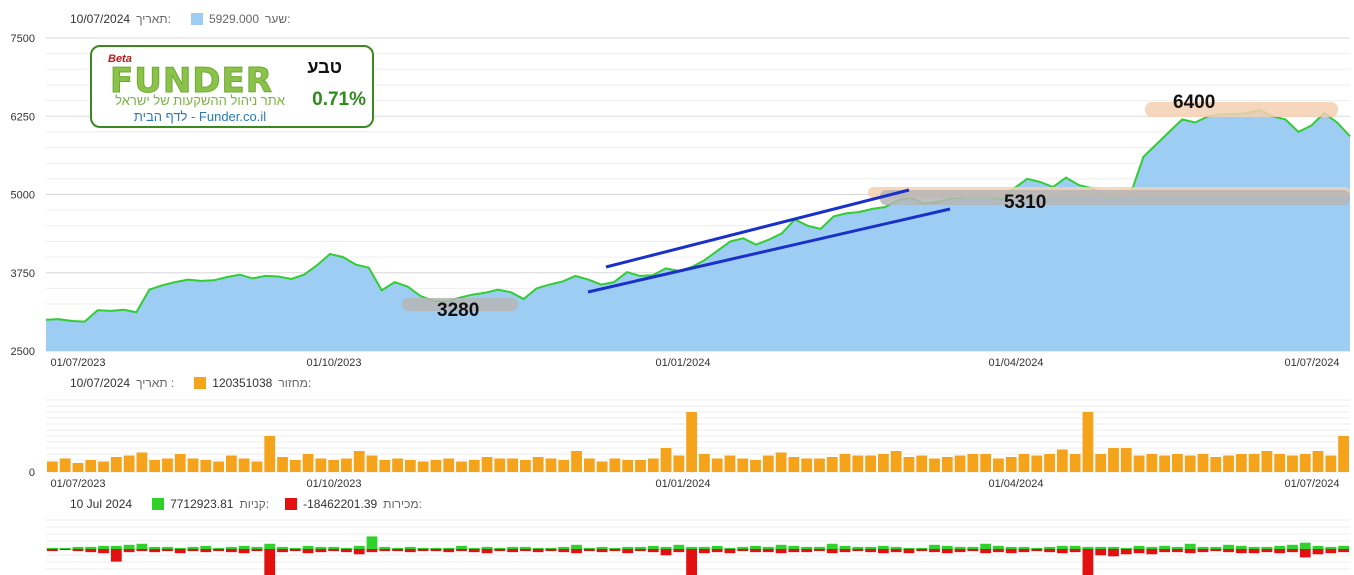 This screenshot has width=1354, height=575. I want to click on price-x-tick: 01/07/2024, so click(1311, 363).